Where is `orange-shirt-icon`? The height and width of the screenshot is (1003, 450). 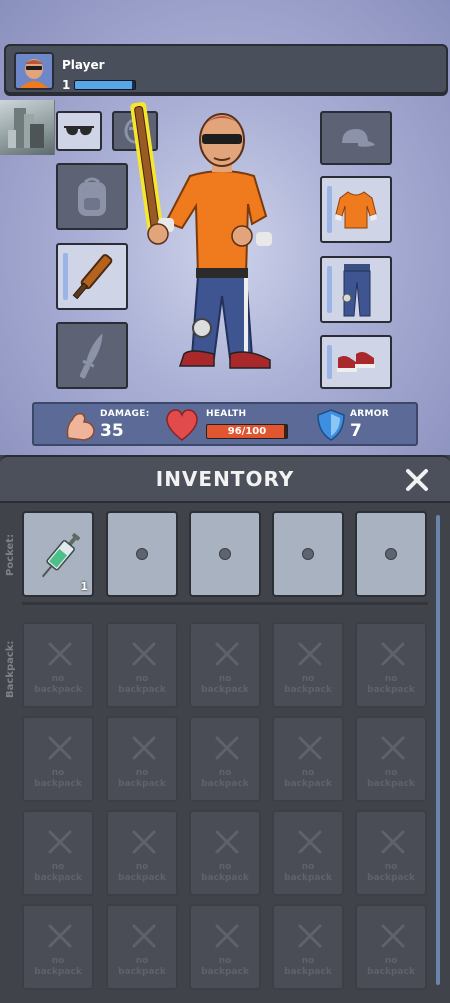 orange-shirt-icon is located at coordinates (356, 209).